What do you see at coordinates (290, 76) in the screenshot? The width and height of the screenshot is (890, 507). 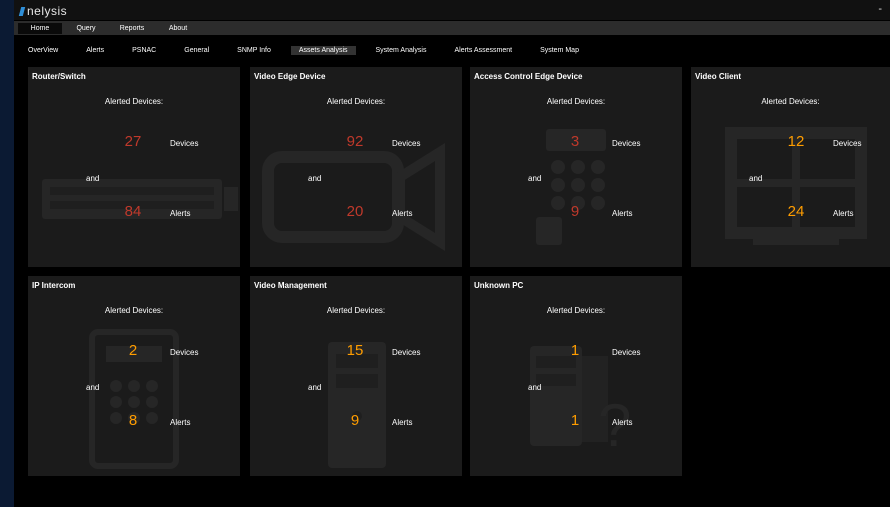 I see `card-title: Video Edge Device` at bounding box center [290, 76].